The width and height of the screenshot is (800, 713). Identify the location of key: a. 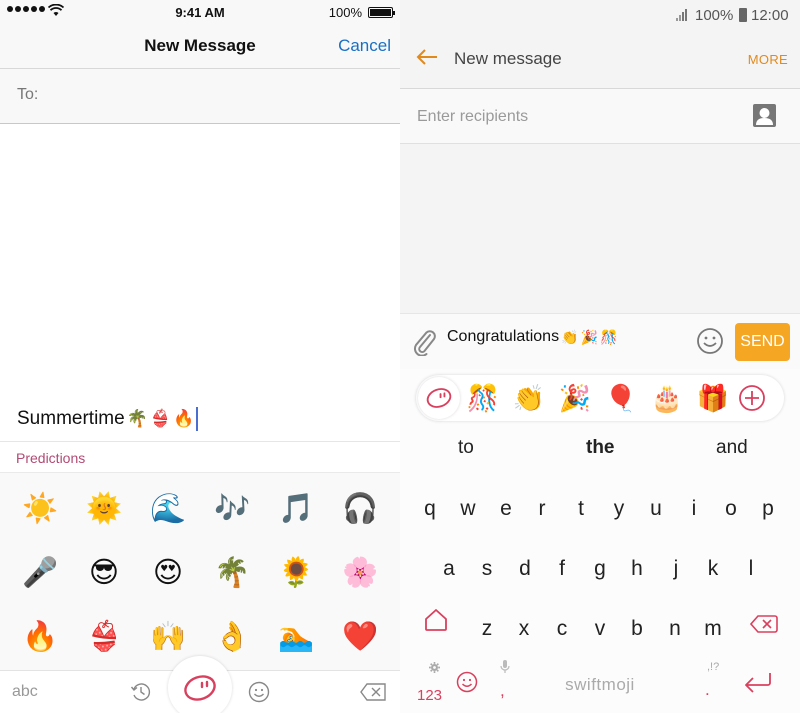
(449, 569).